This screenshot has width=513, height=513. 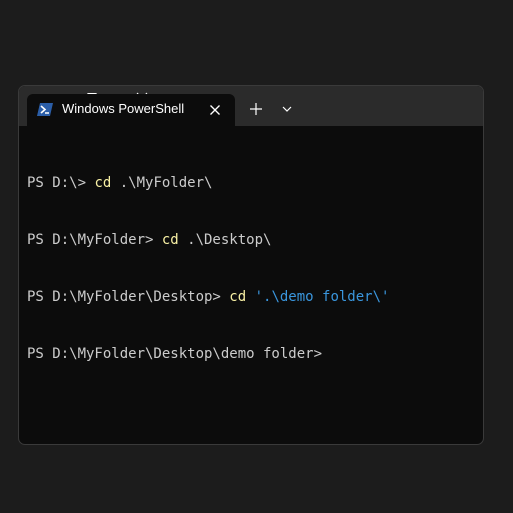 I want to click on string-arg: '.\demo folder\', so click(x=322, y=297).